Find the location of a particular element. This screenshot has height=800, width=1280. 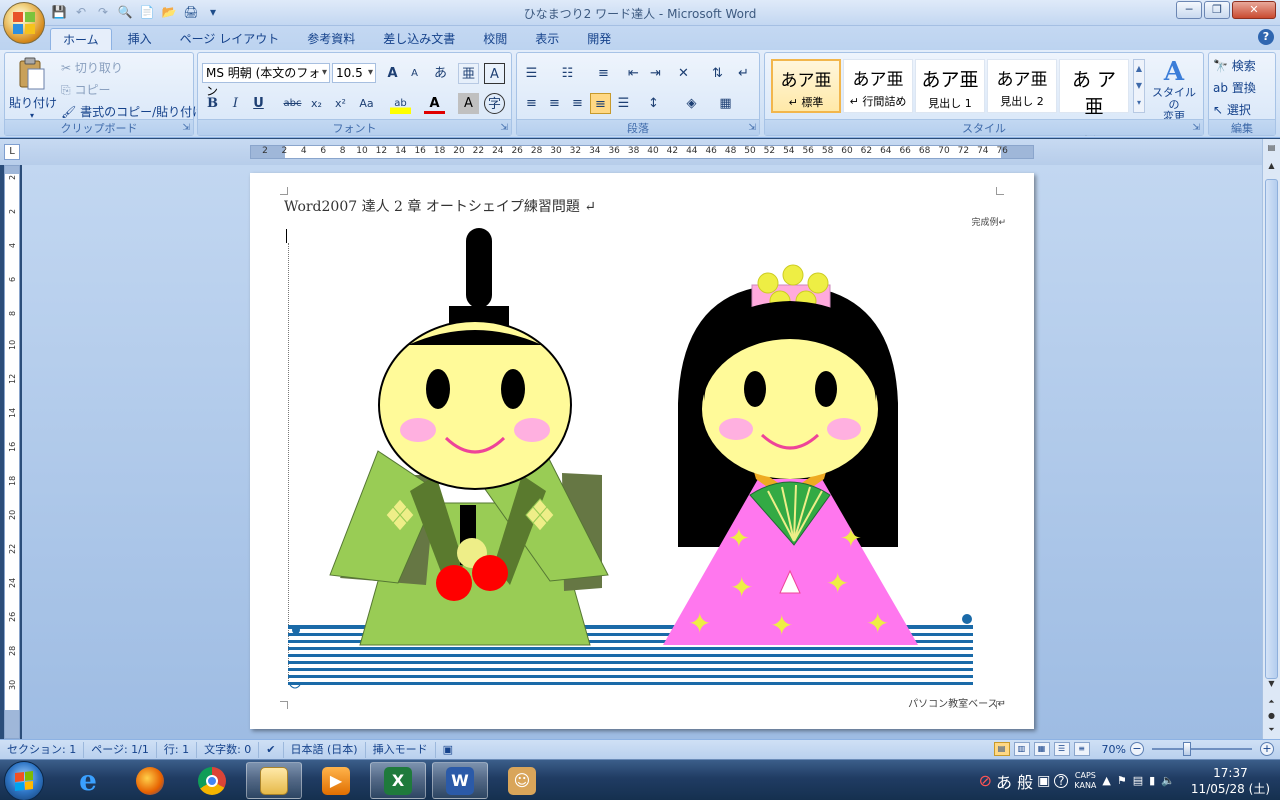

numbering-icon: ☷ is located at coordinates (567, 73).